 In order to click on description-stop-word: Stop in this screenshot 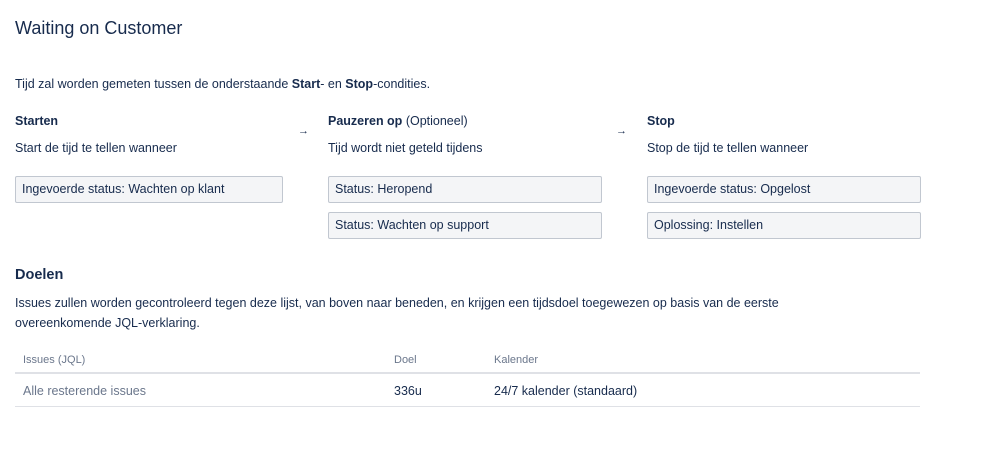, I will do `click(359, 84)`.